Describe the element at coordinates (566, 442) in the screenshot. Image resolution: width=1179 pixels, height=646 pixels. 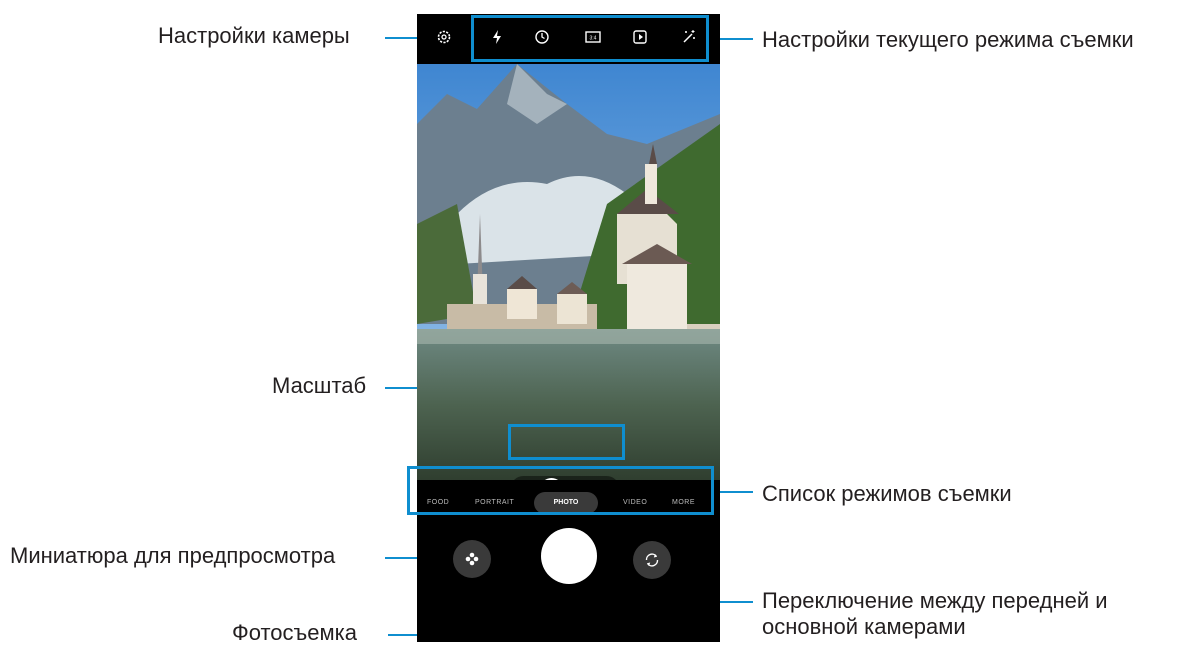
I see `highlight-zoom` at that location.